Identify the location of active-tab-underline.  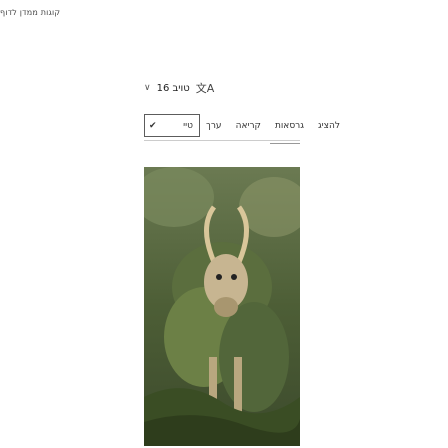
(285, 143).